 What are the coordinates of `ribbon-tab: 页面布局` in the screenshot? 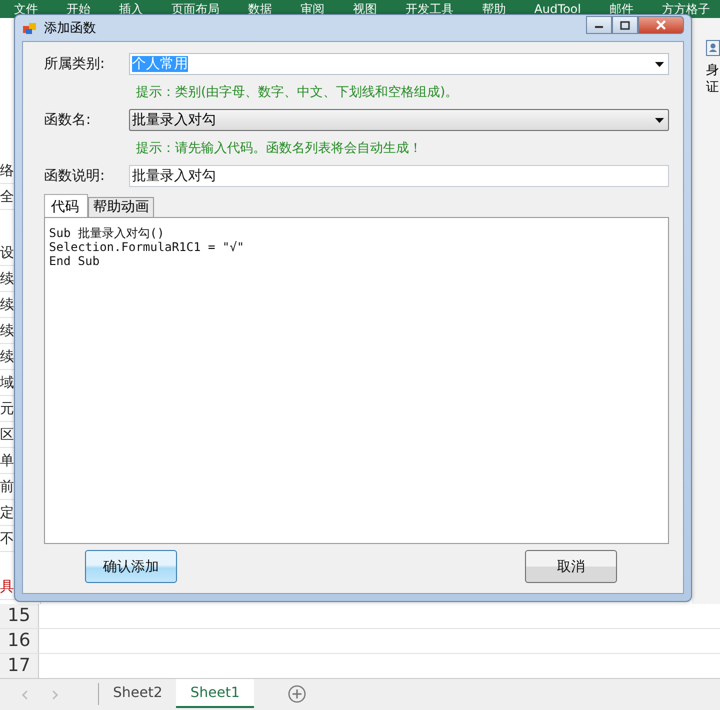 It's located at (195, 9).